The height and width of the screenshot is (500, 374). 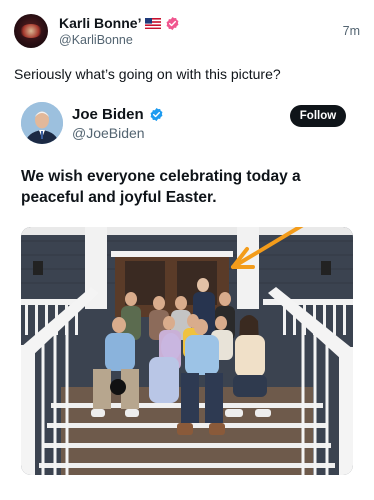 I want to click on post-header: Karli Bonne’ @KarliBonne 7m, so click(x=187, y=32).